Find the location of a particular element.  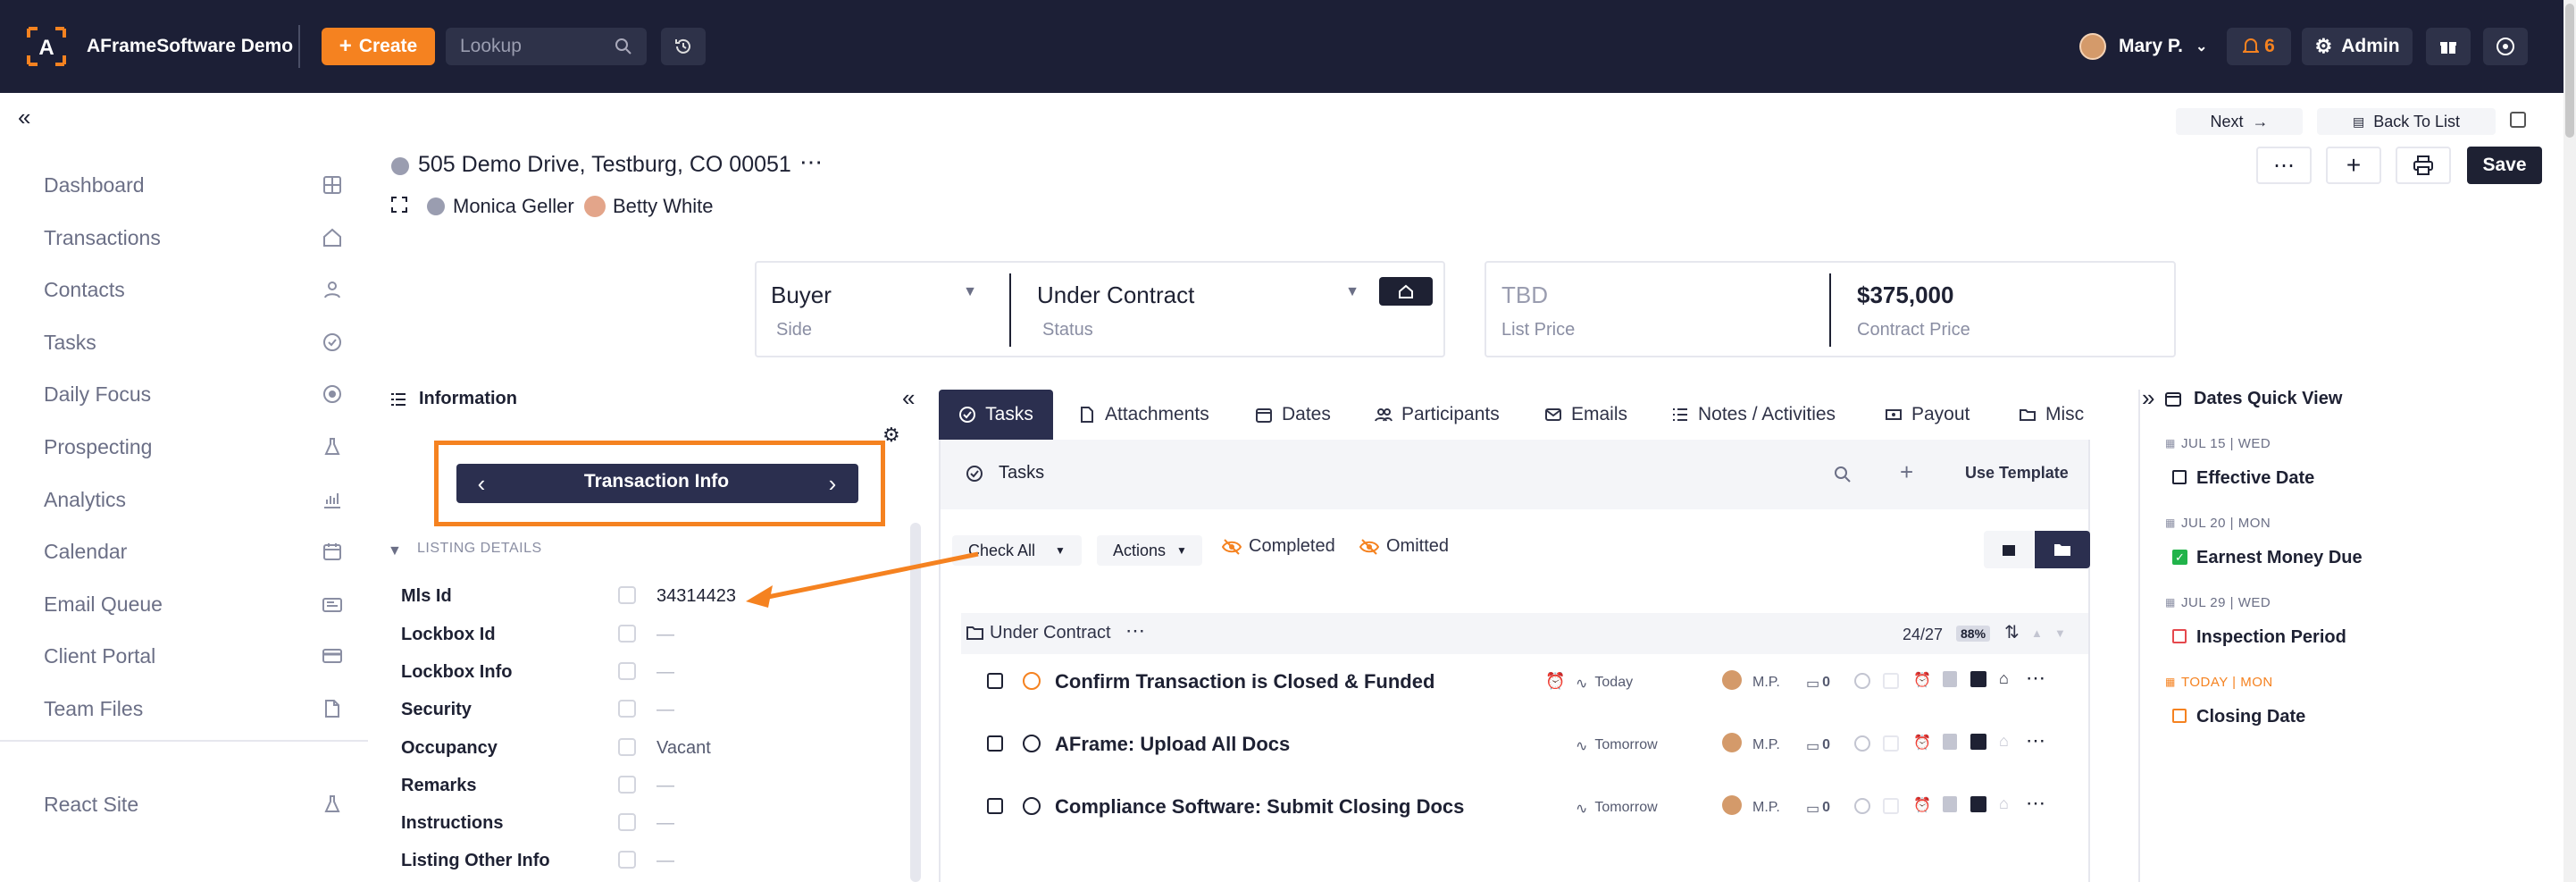

sidebar-item-transactions: Transactions is located at coordinates (194, 238).